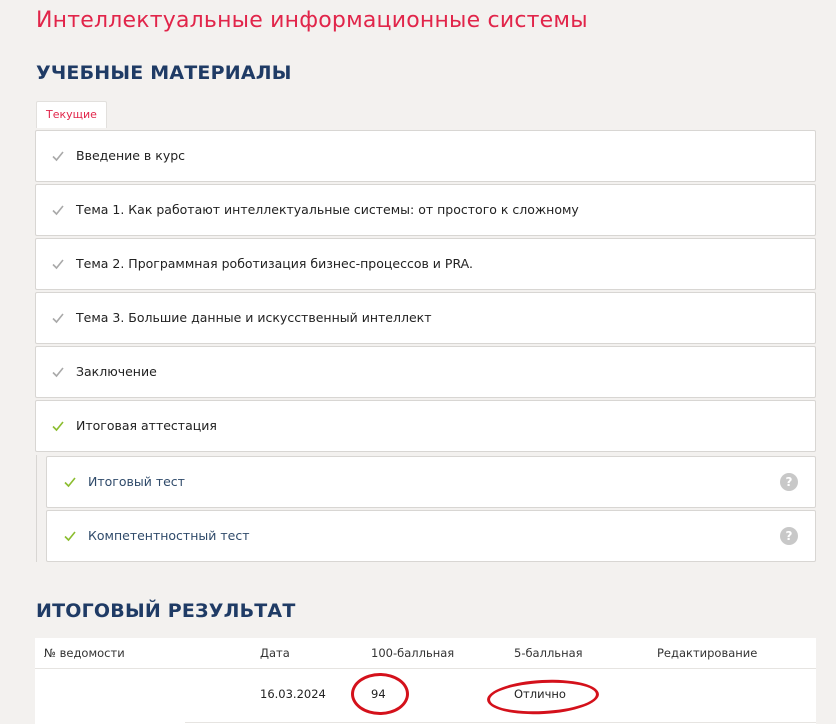  What do you see at coordinates (116, 371) in the screenshot?
I see `course-item-label: Заключение` at bounding box center [116, 371].